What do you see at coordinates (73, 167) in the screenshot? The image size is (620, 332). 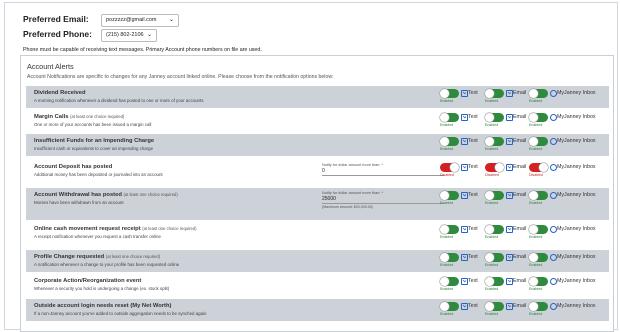 I see `alert-title: Account Deposit has posted` at bounding box center [73, 167].